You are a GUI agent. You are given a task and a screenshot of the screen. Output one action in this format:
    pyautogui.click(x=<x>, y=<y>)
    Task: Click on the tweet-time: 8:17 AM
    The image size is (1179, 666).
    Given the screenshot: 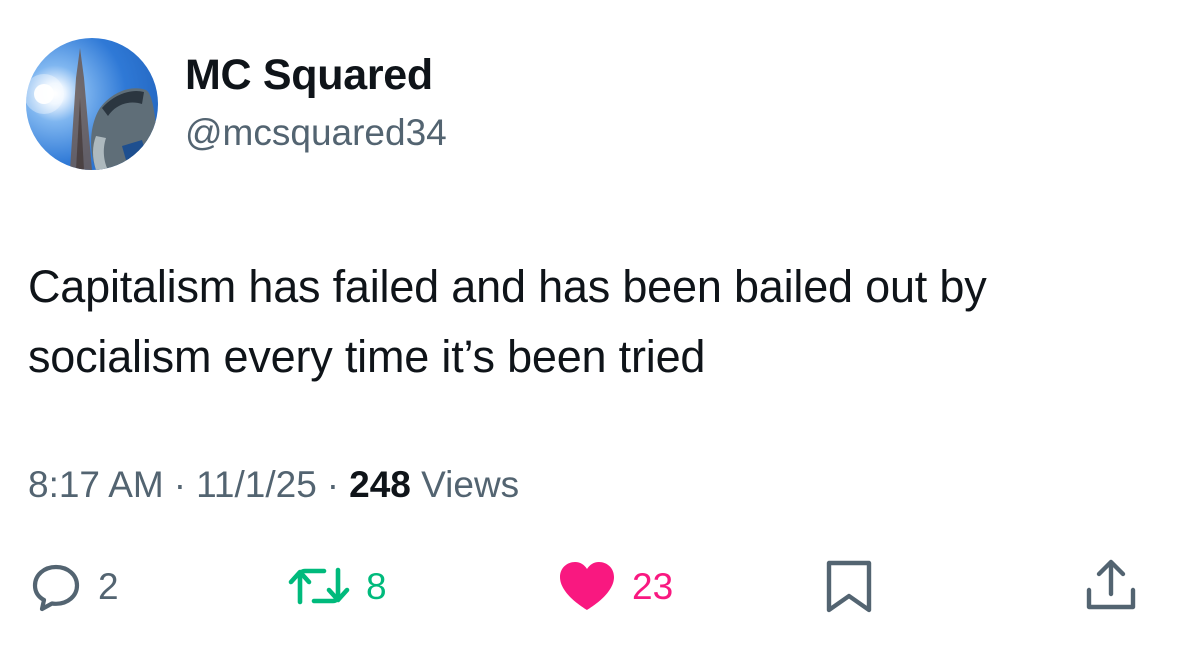 What is the action you would take?
    pyautogui.click(x=96, y=484)
    